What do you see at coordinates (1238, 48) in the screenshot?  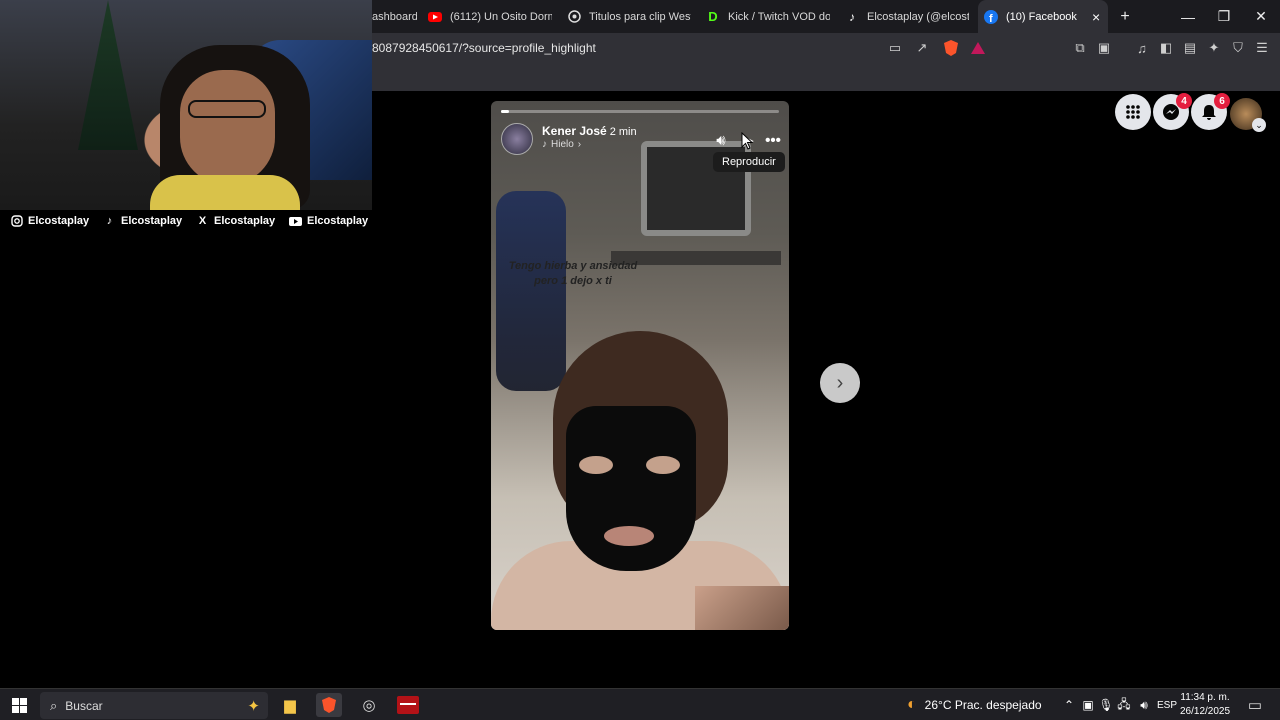 I see `vpn-icon: ⛉` at bounding box center [1238, 48].